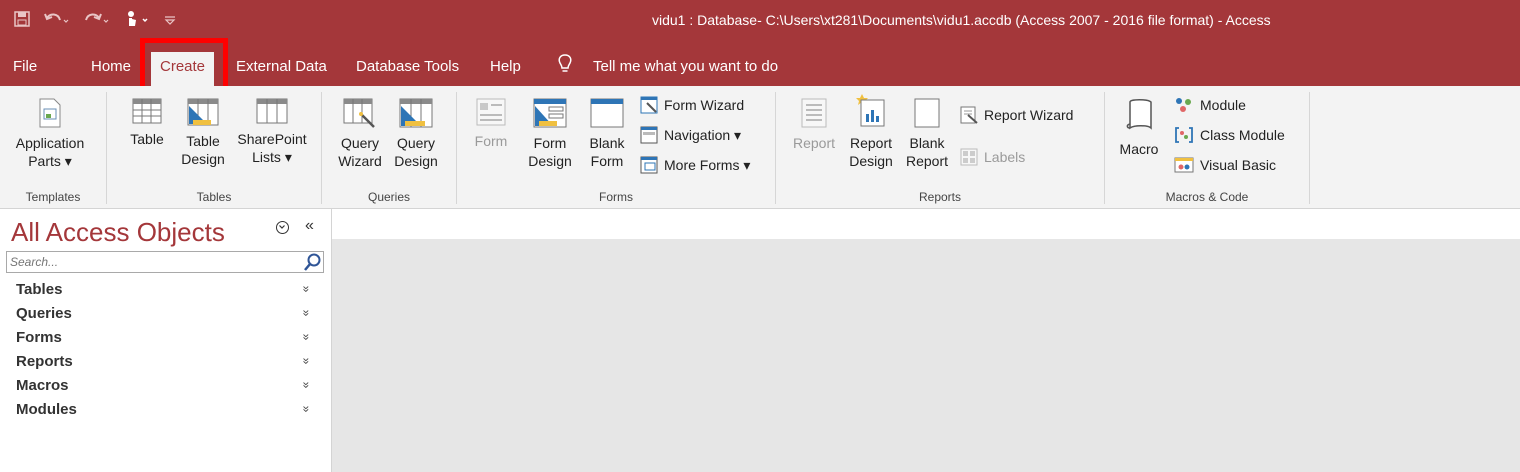  What do you see at coordinates (272, 157) in the screenshot?
I see `sharepoint-lists-label-2: Lists ▾` at bounding box center [272, 157].